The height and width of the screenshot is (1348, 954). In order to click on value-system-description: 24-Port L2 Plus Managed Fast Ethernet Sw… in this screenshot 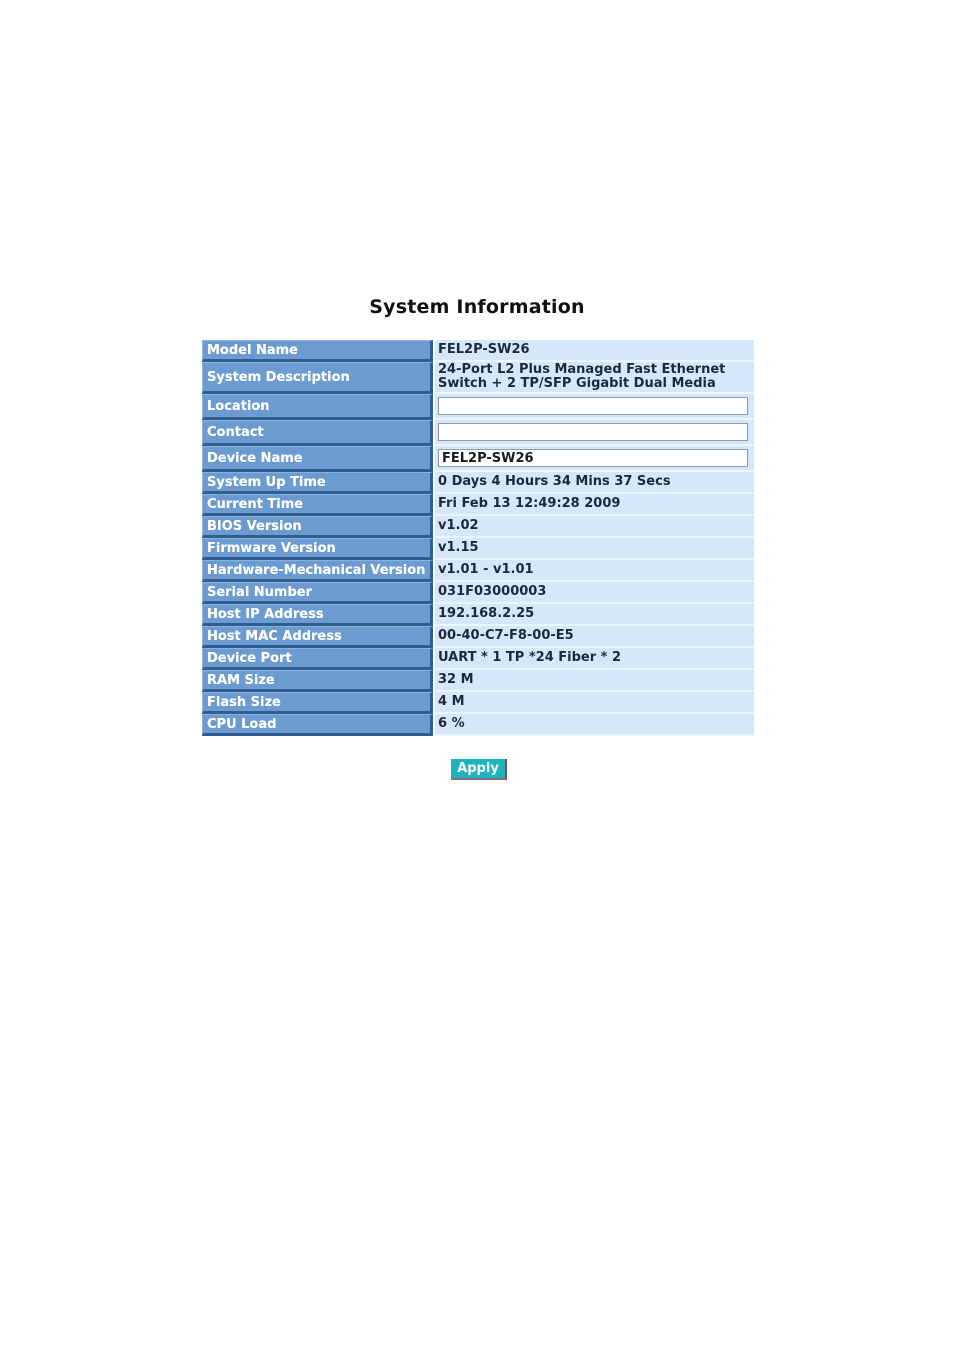, I will do `click(594, 378)`.